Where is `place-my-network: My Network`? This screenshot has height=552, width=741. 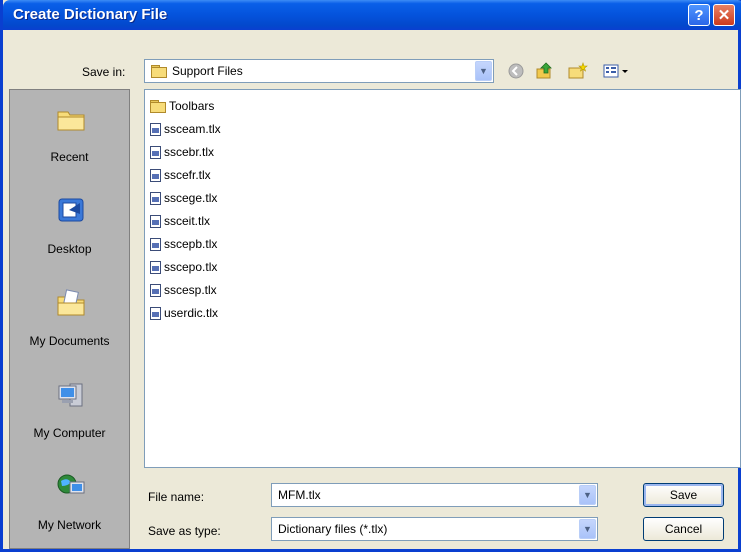
place-my-network: My Network is located at coordinates (69, 504).